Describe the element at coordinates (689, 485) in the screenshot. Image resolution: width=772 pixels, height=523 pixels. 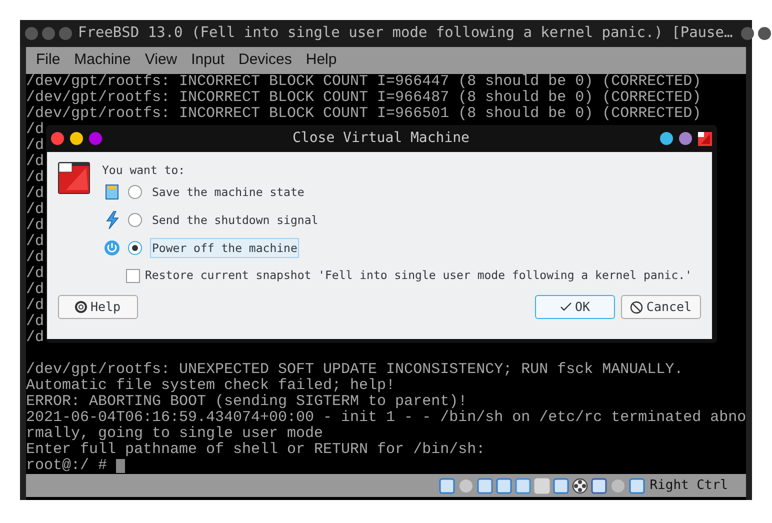
I see `host-key-label: Right Ctrl` at that location.